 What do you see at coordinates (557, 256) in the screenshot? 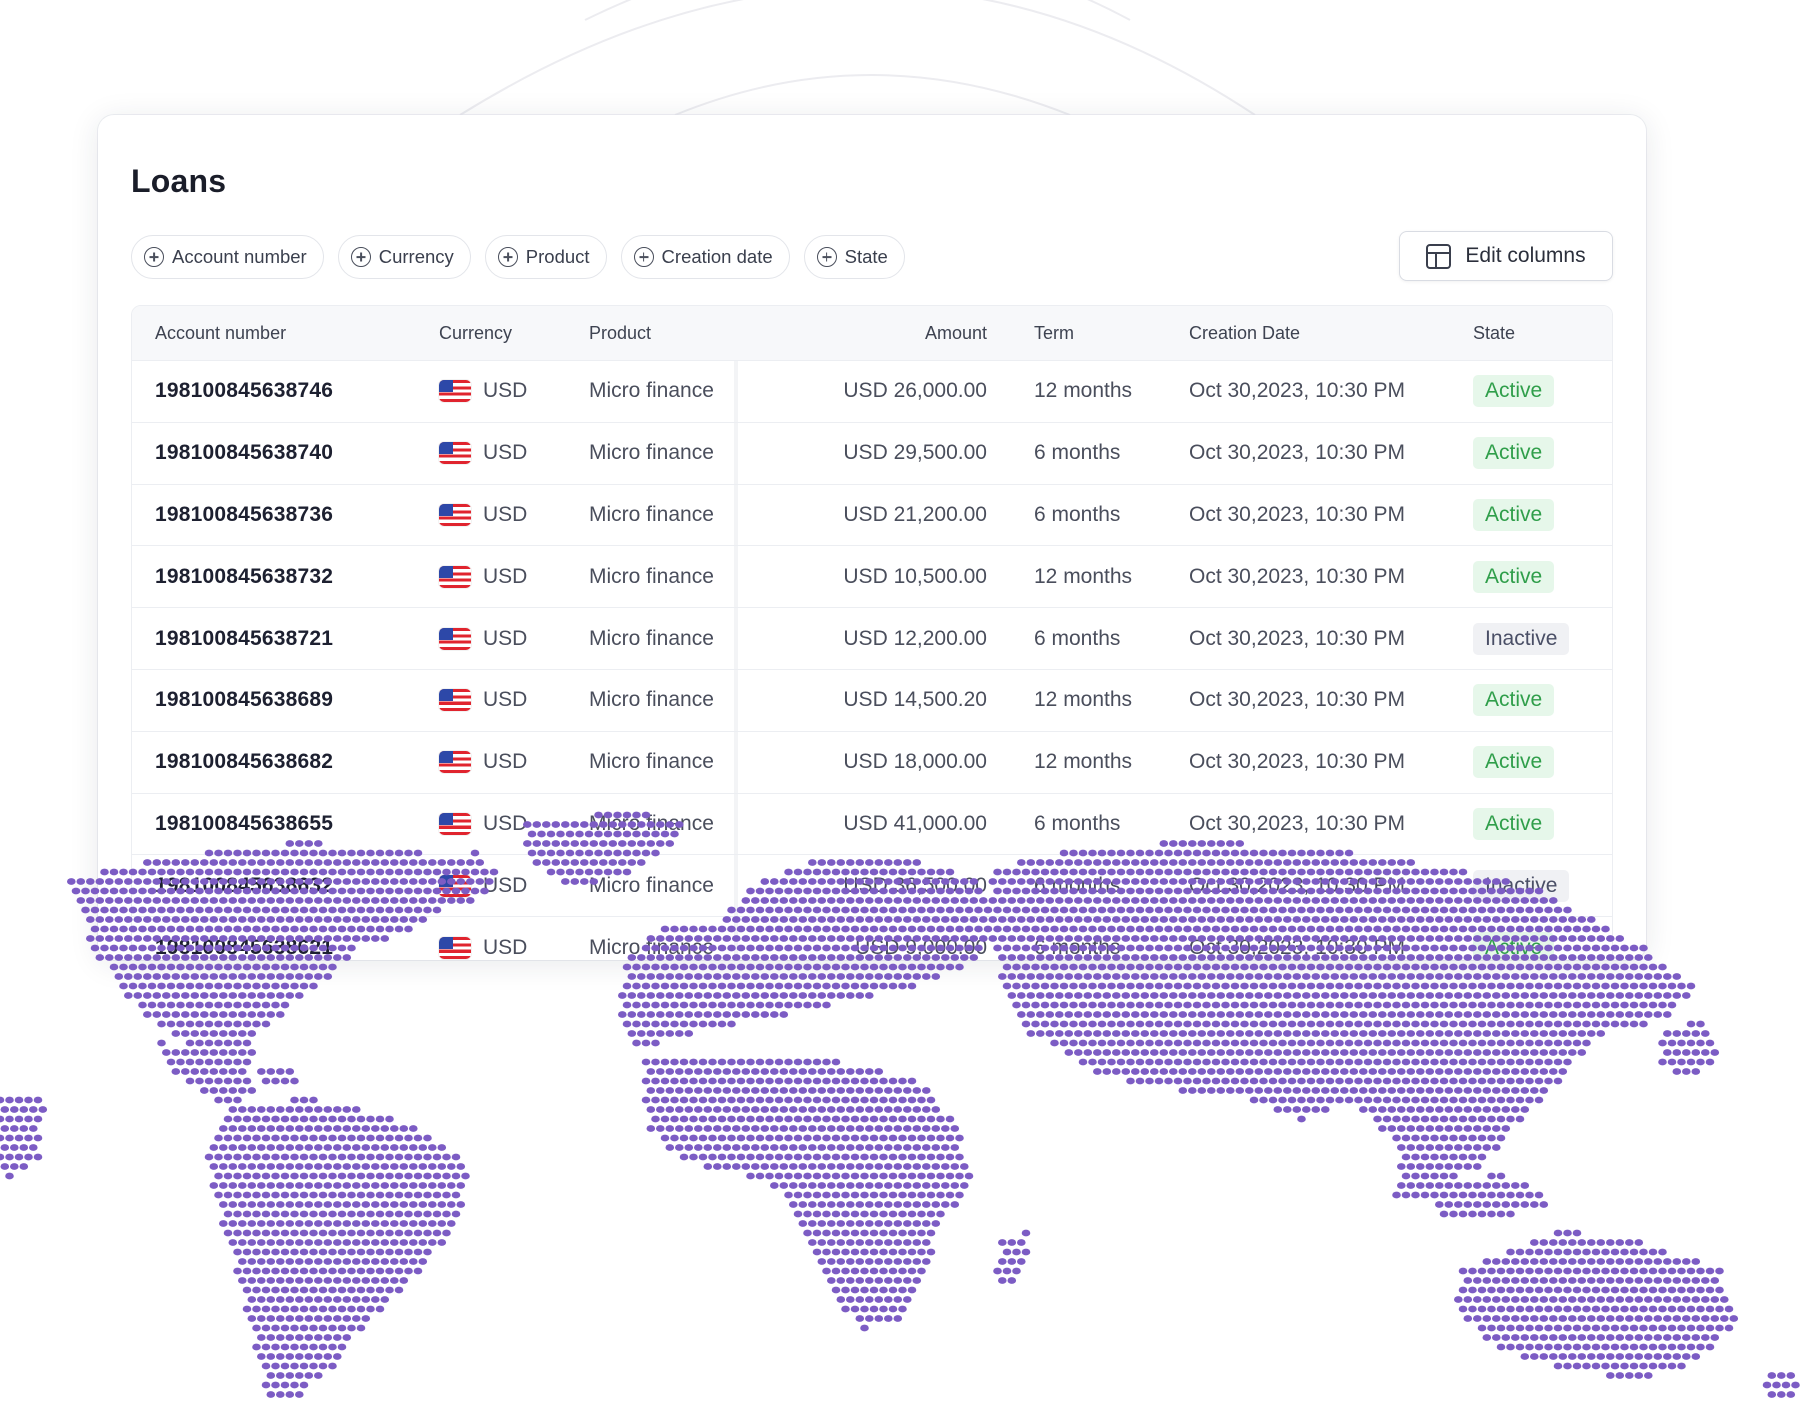
I see `filter-chip-label: Product` at bounding box center [557, 256].